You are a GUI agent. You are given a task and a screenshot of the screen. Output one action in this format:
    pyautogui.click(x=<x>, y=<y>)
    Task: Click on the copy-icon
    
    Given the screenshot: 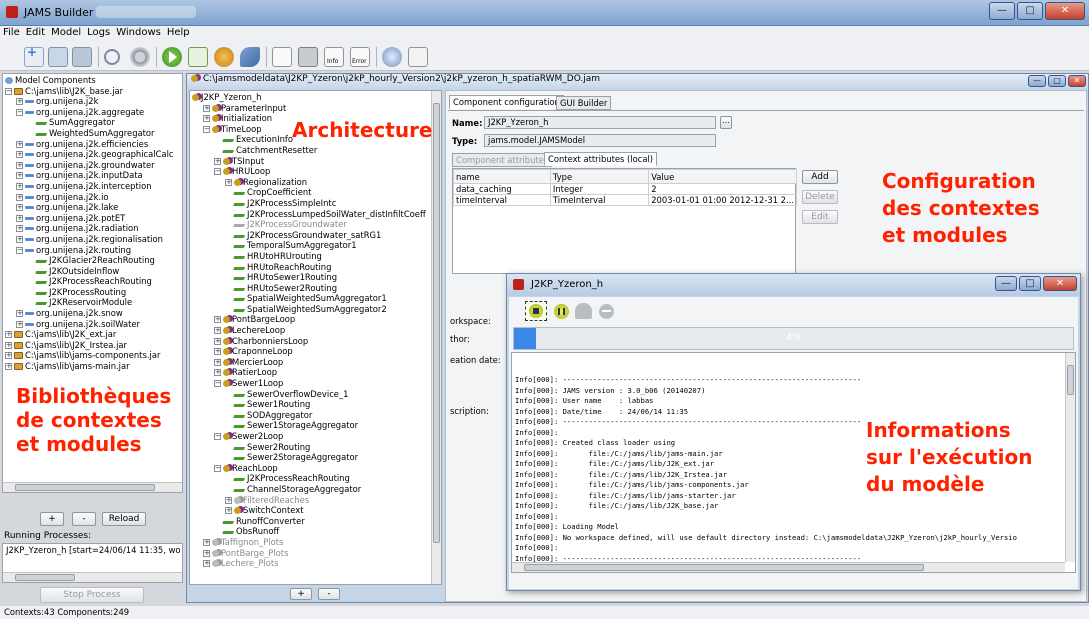 What is the action you would take?
    pyautogui.click(x=282, y=57)
    